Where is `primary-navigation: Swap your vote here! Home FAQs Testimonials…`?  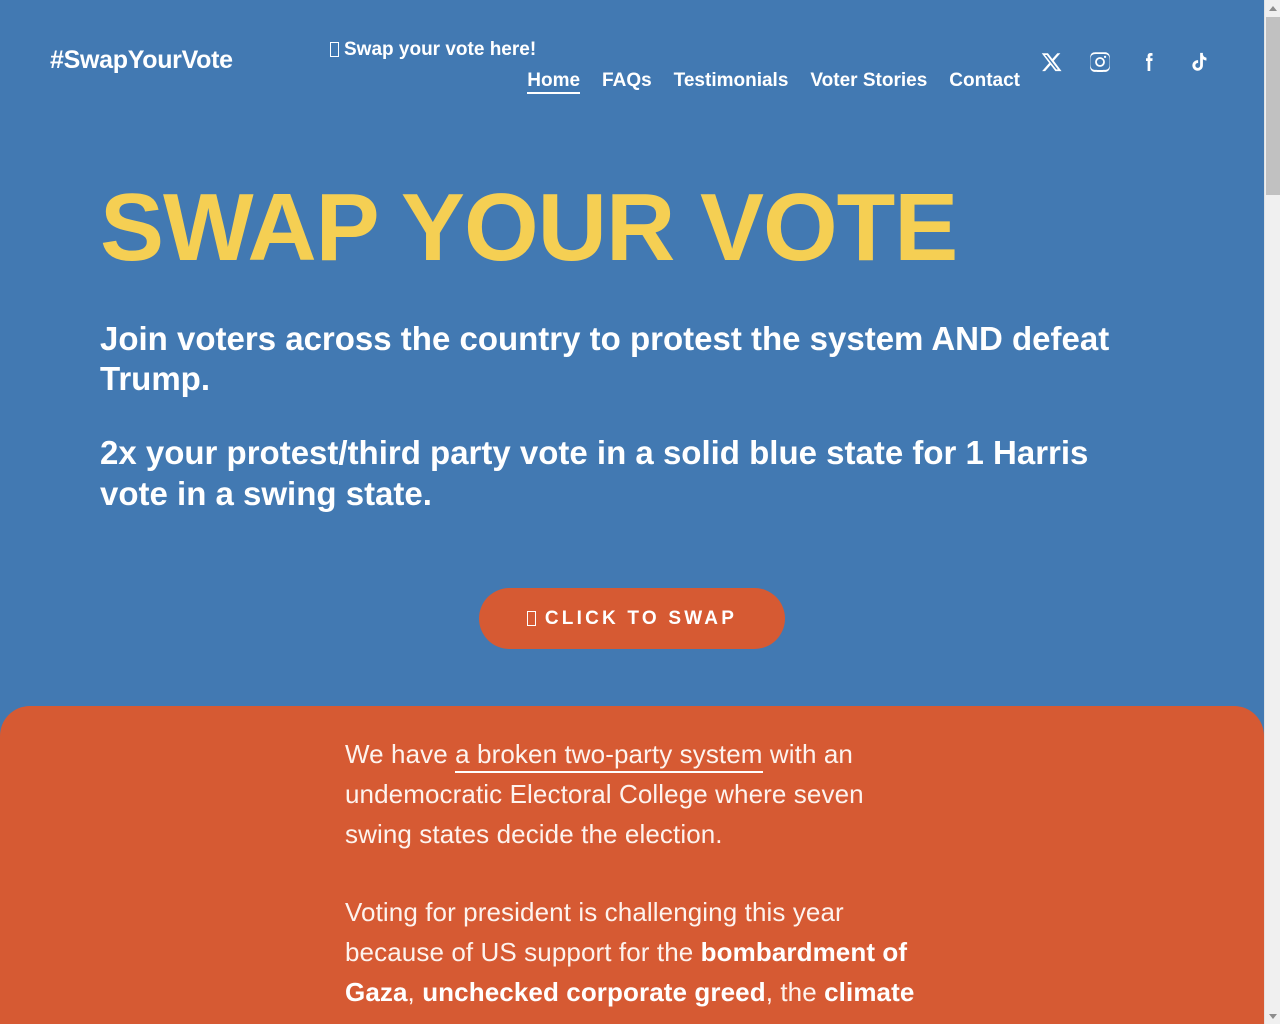
primary-navigation: Swap your vote here! Home FAQs Testimonials… is located at coordinates (675, 65).